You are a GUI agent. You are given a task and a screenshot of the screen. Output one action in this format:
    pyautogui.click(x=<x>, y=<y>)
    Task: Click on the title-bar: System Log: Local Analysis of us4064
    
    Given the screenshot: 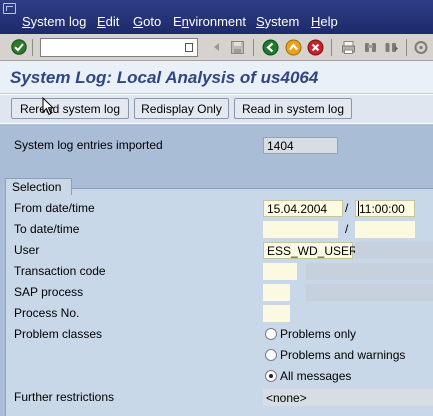 What is the action you would take?
    pyautogui.click(x=216, y=77)
    